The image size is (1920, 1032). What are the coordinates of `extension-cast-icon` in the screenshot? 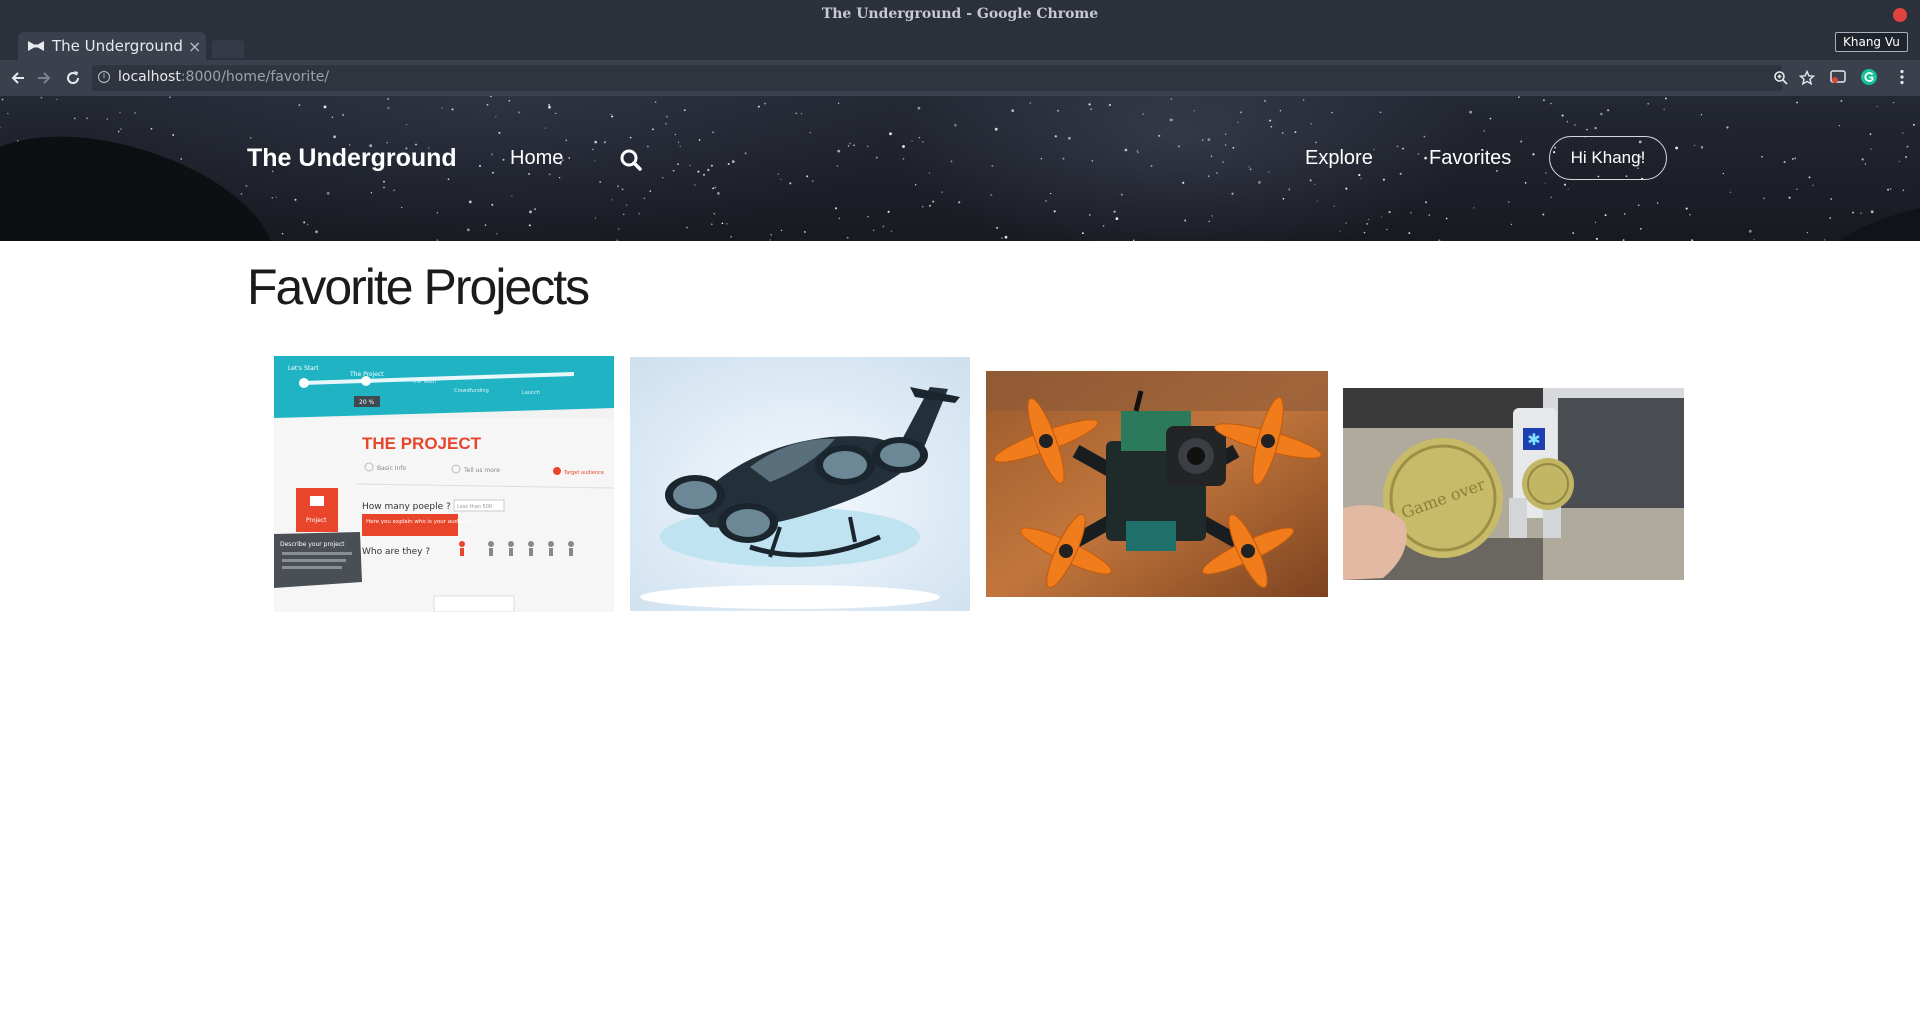 It's located at (1838, 77).